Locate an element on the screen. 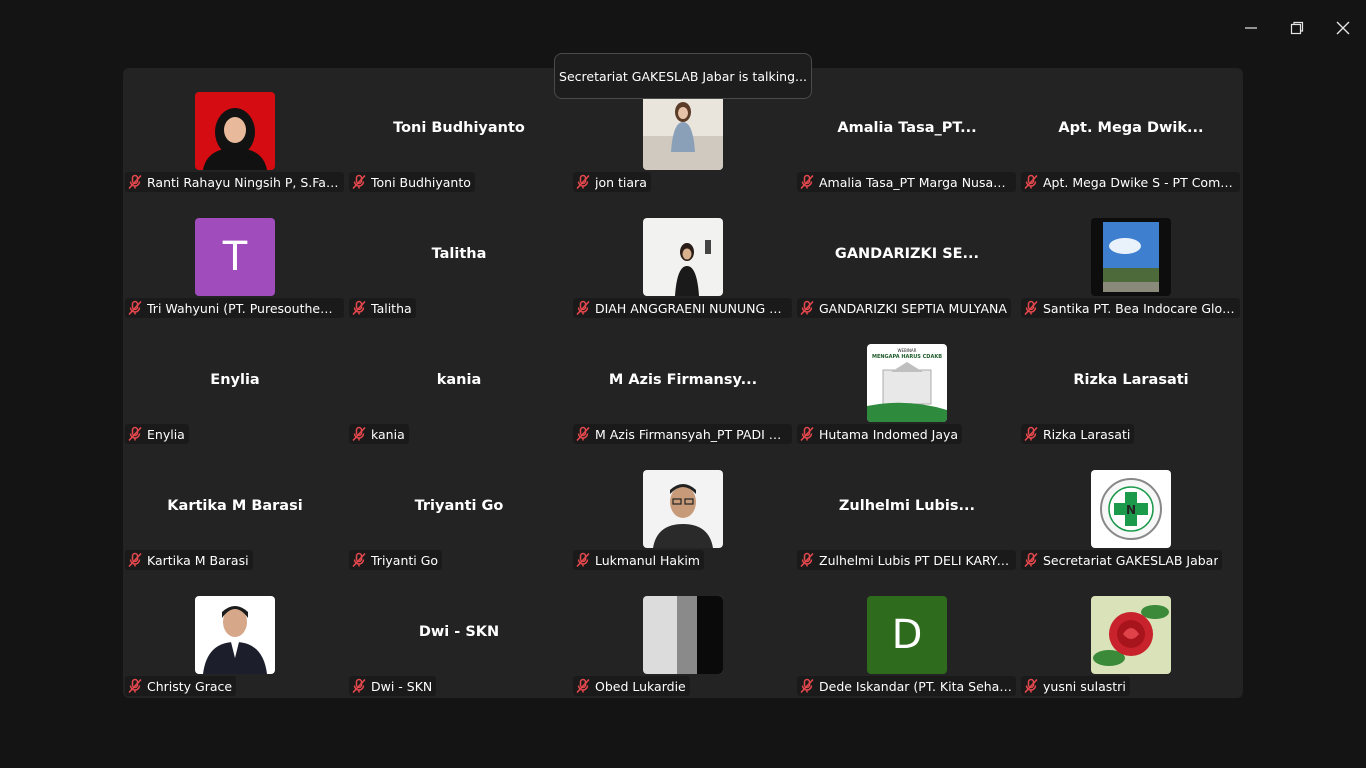 This screenshot has width=1366, height=768. participant-avatar: T is located at coordinates (235, 257).